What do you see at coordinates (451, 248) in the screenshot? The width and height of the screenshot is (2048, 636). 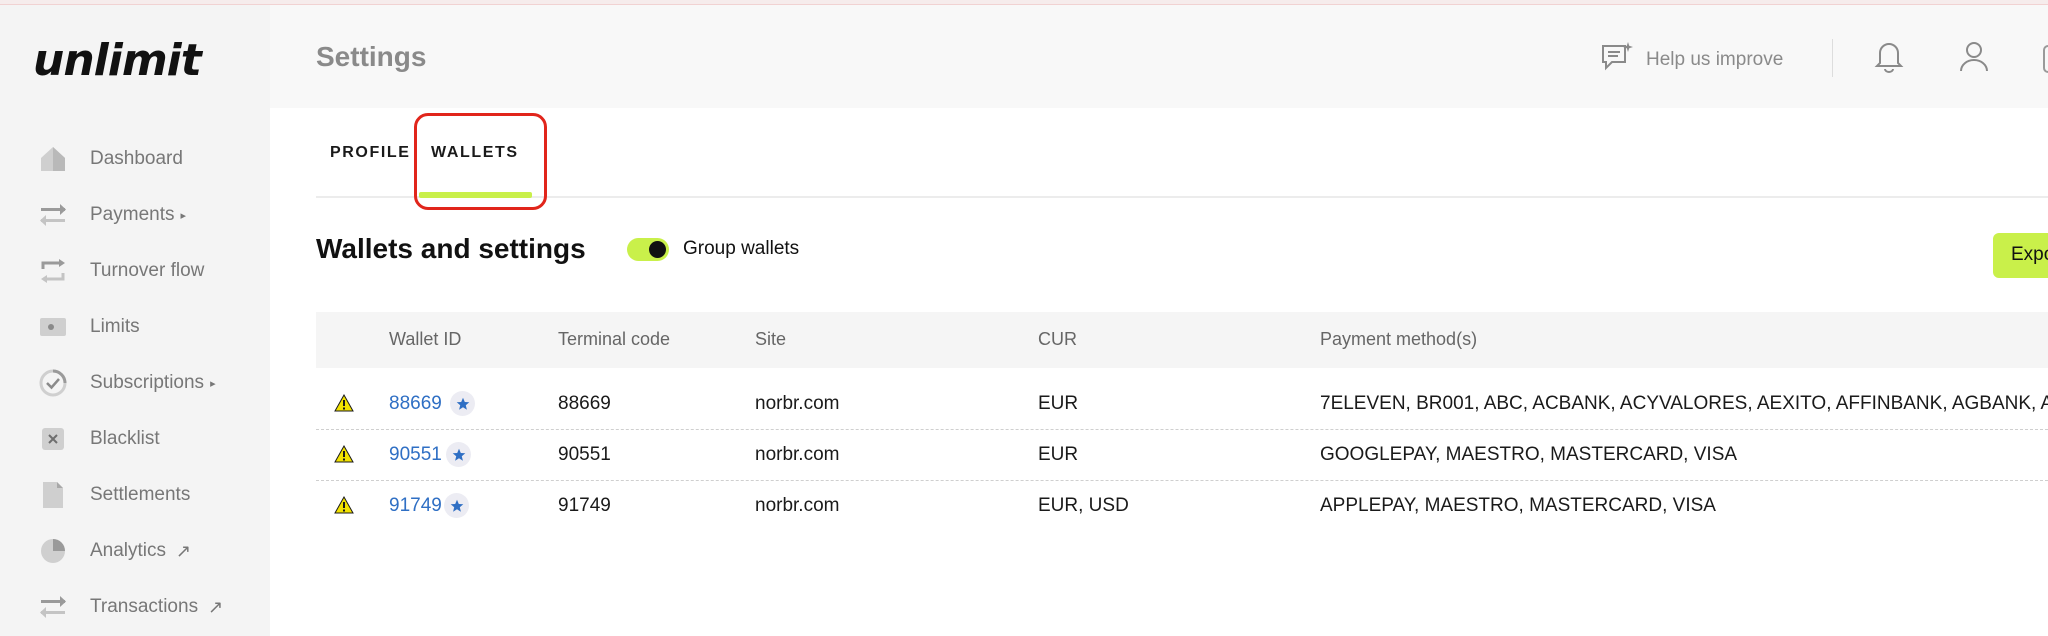 I see `section-title: Wallets and settings` at bounding box center [451, 248].